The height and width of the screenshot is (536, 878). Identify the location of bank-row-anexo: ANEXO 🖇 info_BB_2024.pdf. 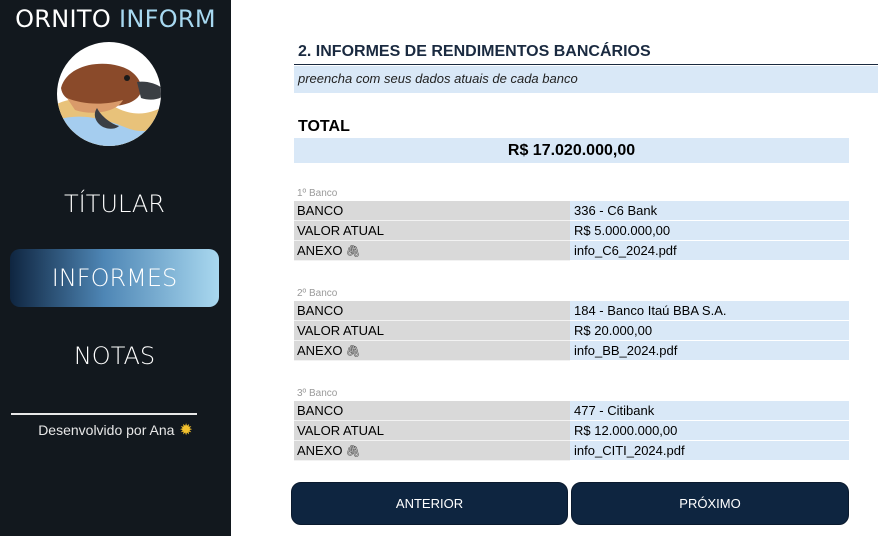
(571, 351).